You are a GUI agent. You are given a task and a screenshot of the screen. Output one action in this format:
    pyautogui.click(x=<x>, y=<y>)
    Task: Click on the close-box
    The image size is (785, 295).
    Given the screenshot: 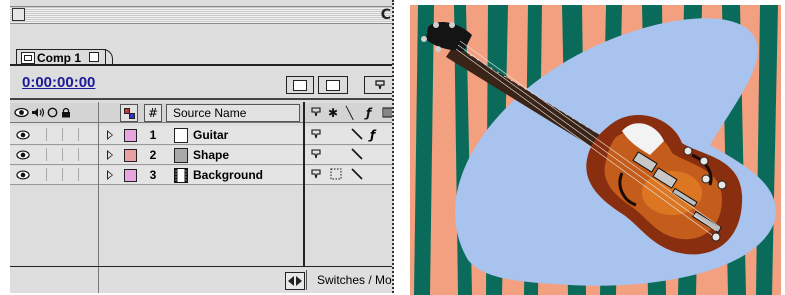 What is the action you would take?
    pyautogui.click(x=18, y=14)
    